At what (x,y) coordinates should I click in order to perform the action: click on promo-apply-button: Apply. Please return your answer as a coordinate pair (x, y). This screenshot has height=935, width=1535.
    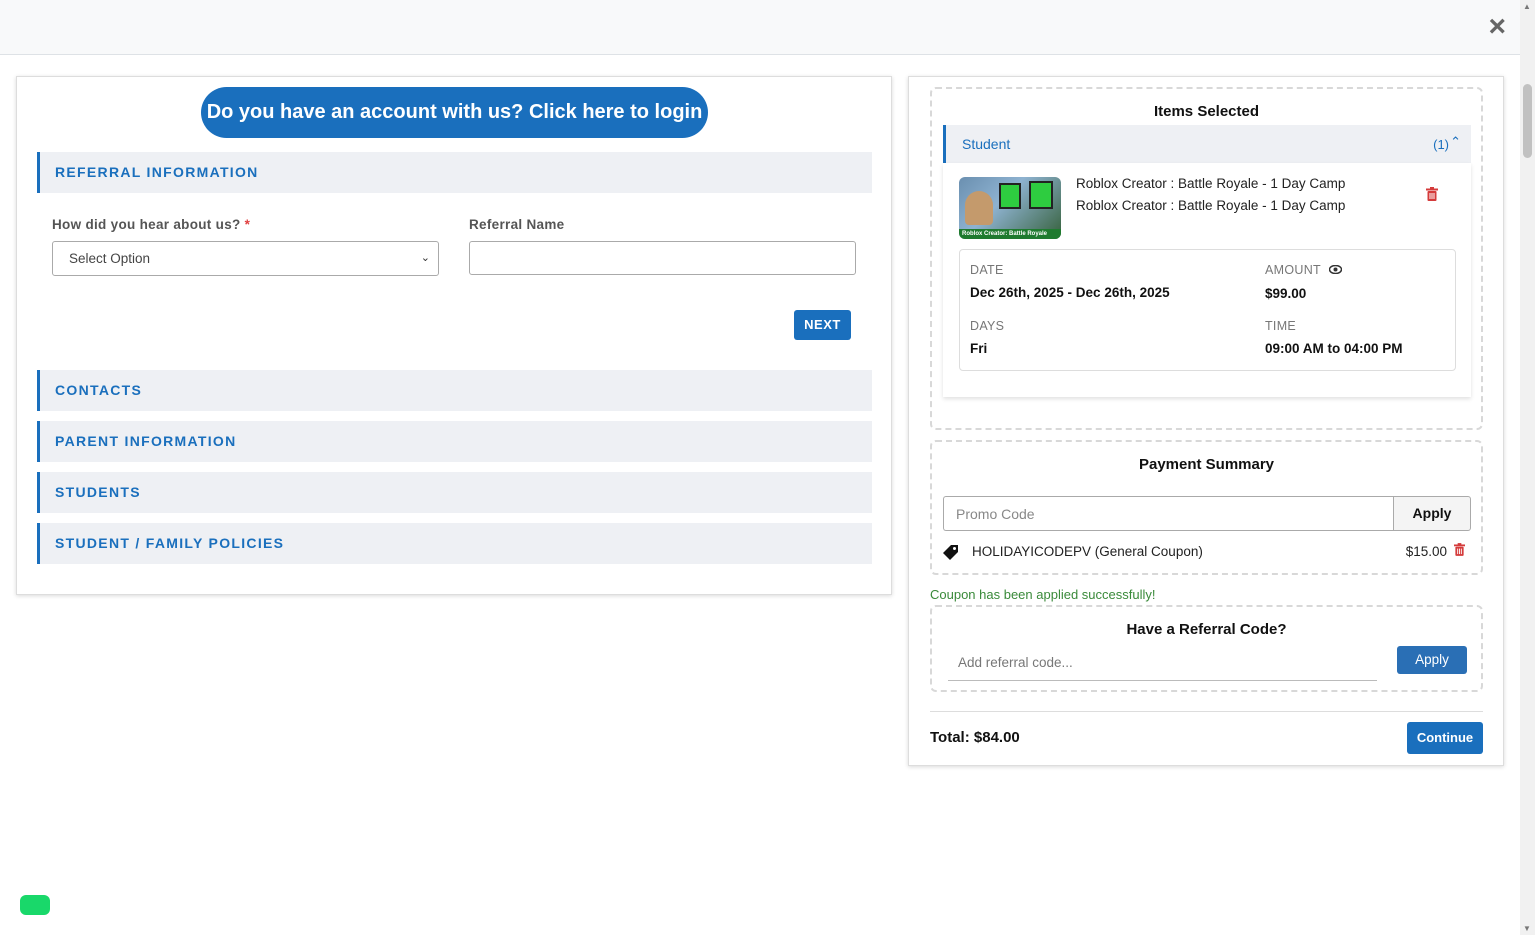
    Looking at the image, I should click on (1432, 513).